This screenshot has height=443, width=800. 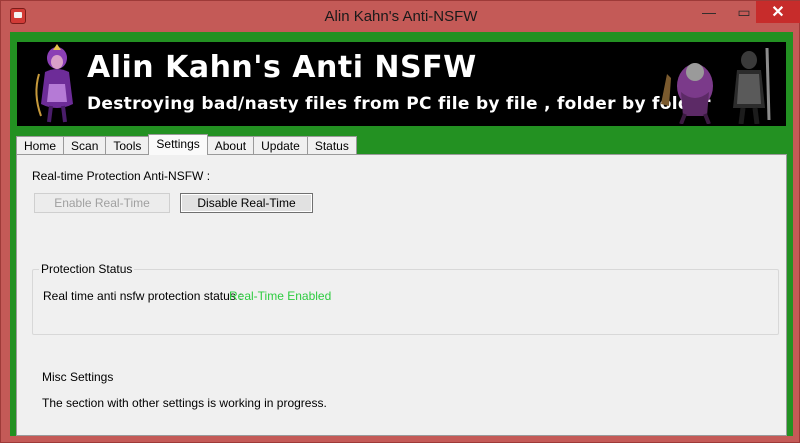 I want to click on disable-realtime-button: Disable Real-Time, so click(x=246, y=203).